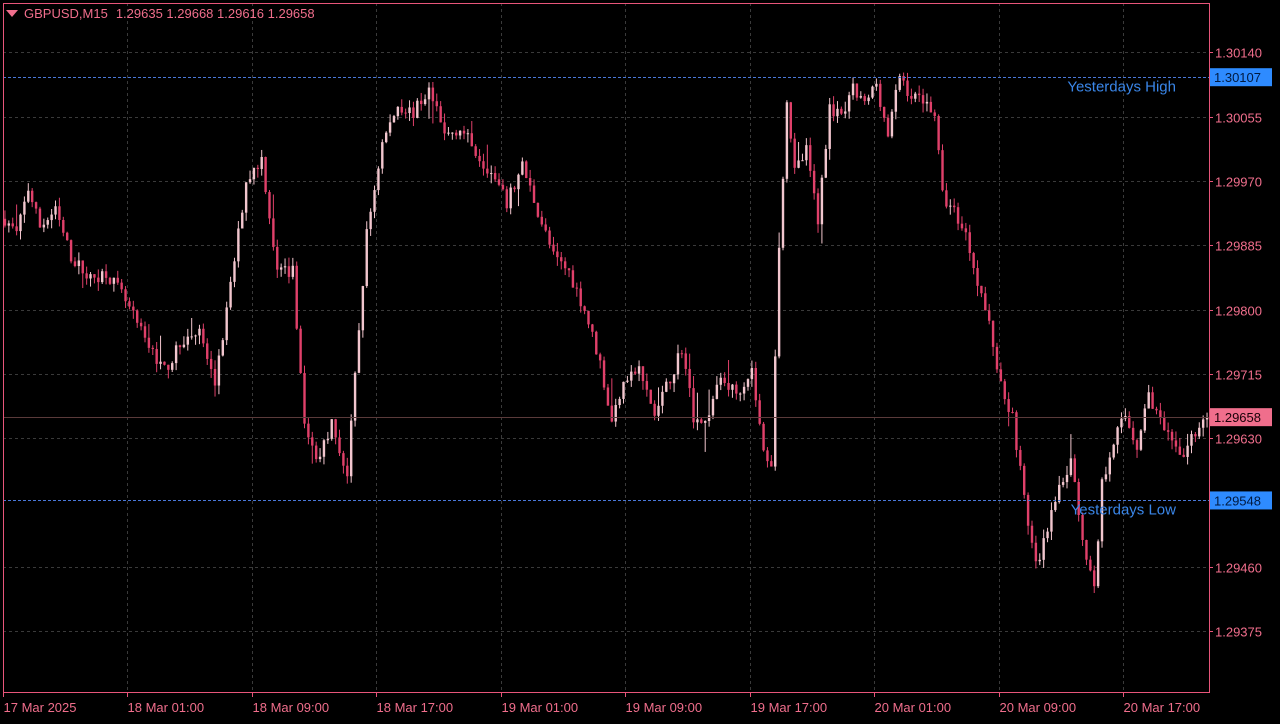 Image resolution: width=1280 pixels, height=724 pixels. I want to click on y-tick-label: 1.29715, so click(1238, 375).